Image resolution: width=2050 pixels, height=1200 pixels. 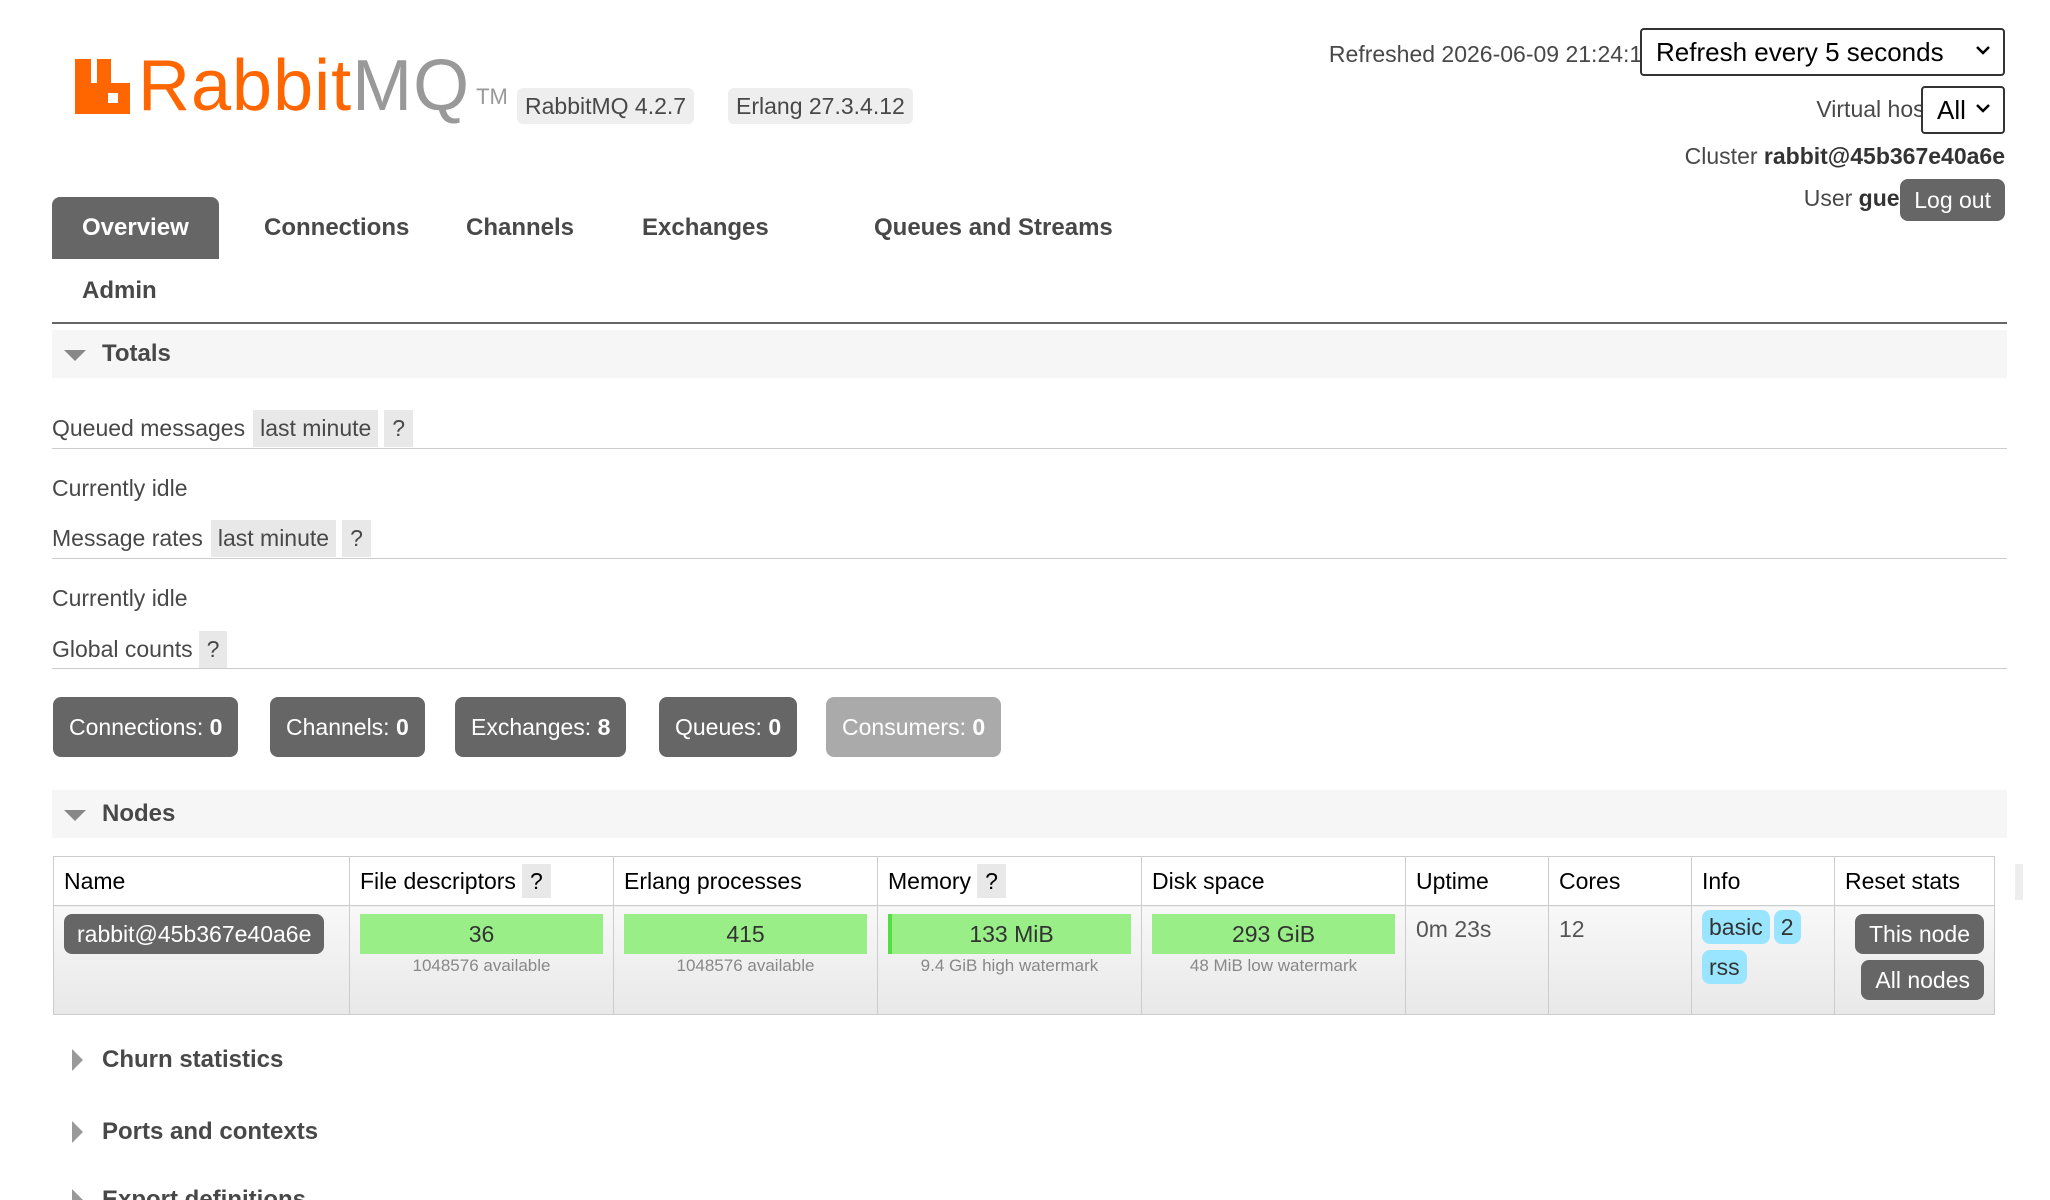 What do you see at coordinates (1914, 881) in the screenshot?
I see `col-reset-stats: Reset stats` at bounding box center [1914, 881].